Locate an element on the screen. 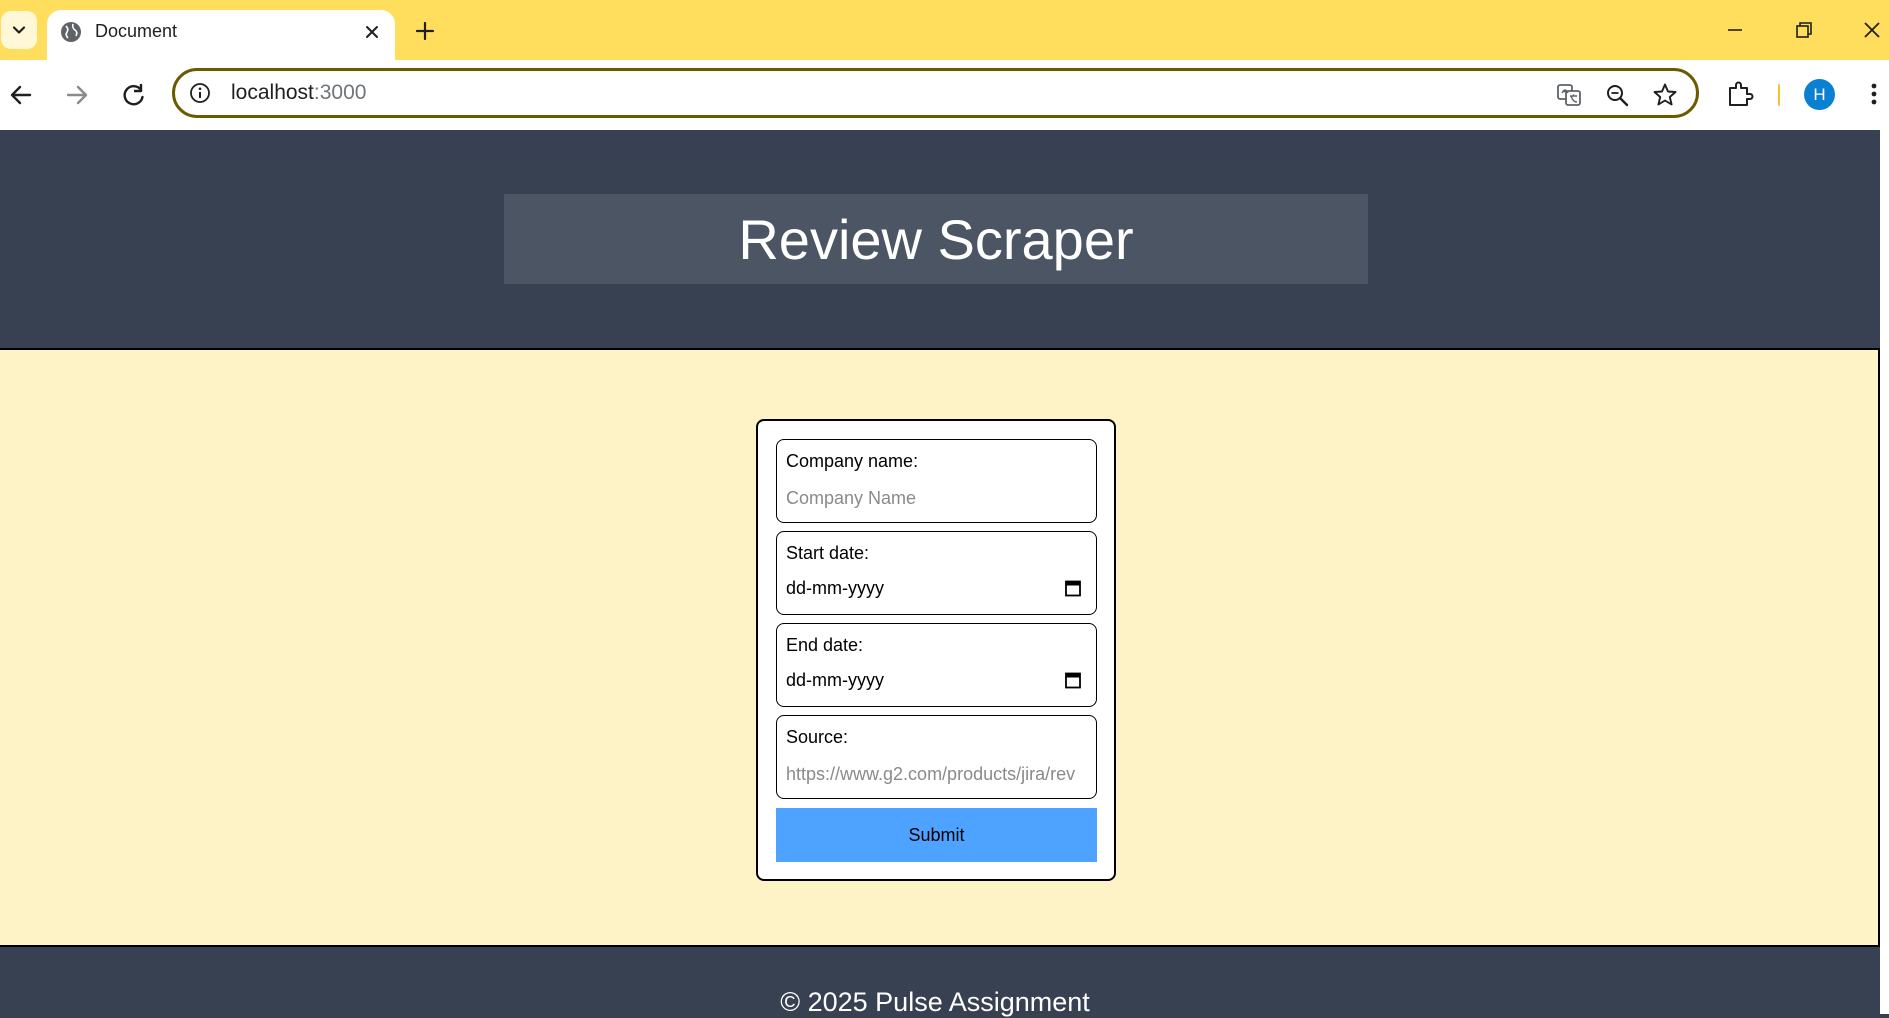 This screenshot has height=1018, width=1889. globe-icon is located at coordinates (71, 32).